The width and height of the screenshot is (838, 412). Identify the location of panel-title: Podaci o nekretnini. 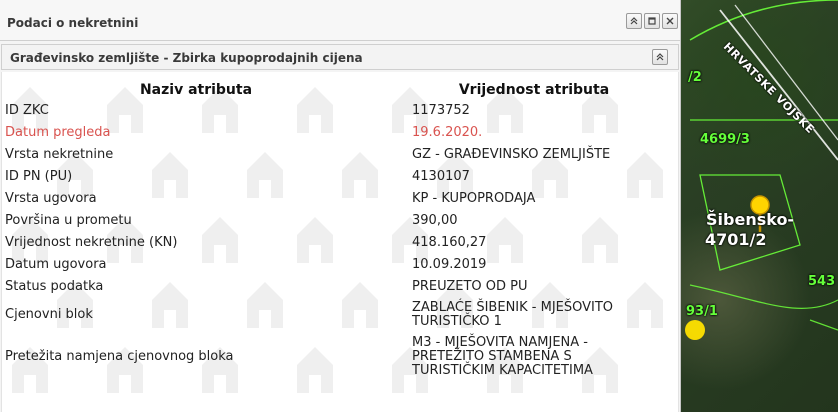
(73, 23).